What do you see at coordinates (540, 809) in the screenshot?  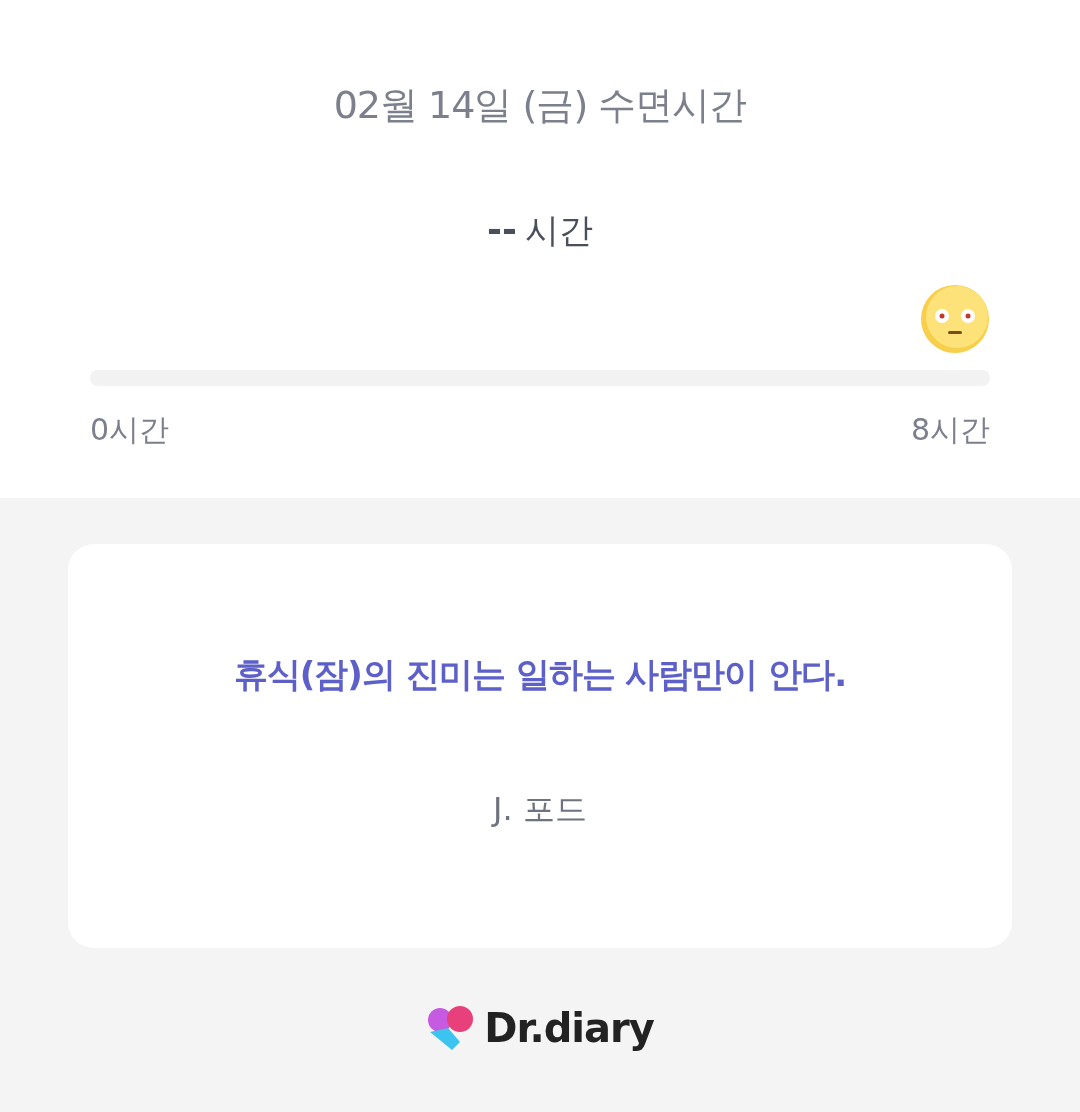 I see `quote-author: J. 포드` at bounding box center [540, 809].